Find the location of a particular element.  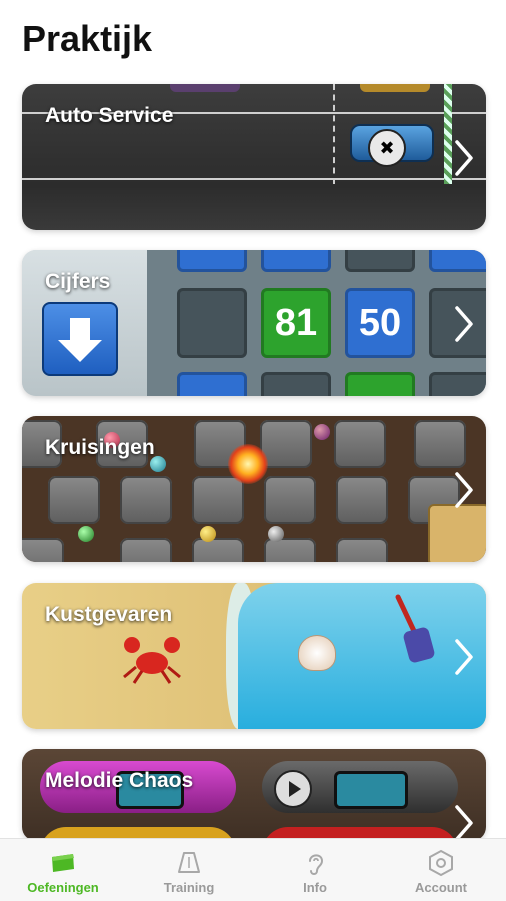

tab-account: Account is located at coordinates (441, 870).